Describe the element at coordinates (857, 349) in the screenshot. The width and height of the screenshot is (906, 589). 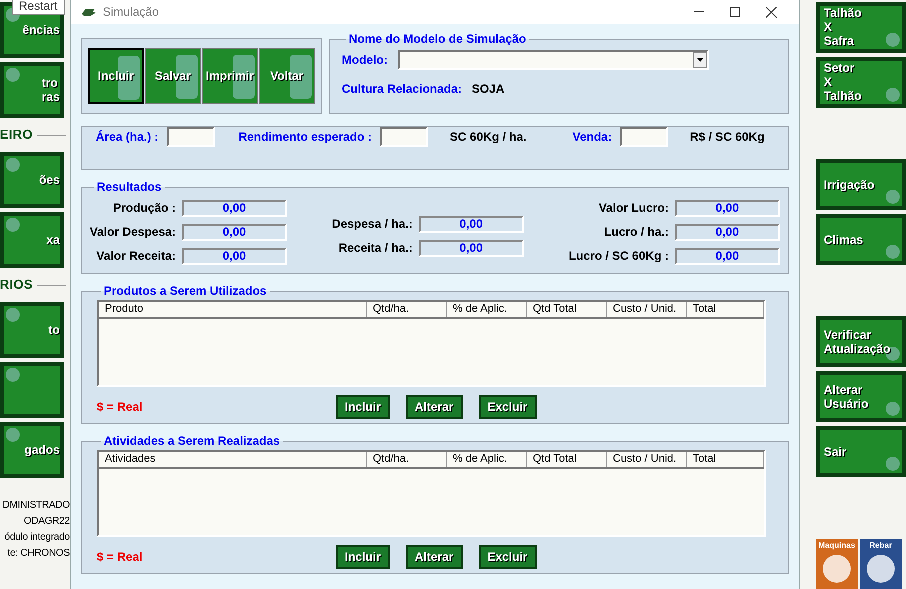
I see `tile-label: Atualização` at that location.